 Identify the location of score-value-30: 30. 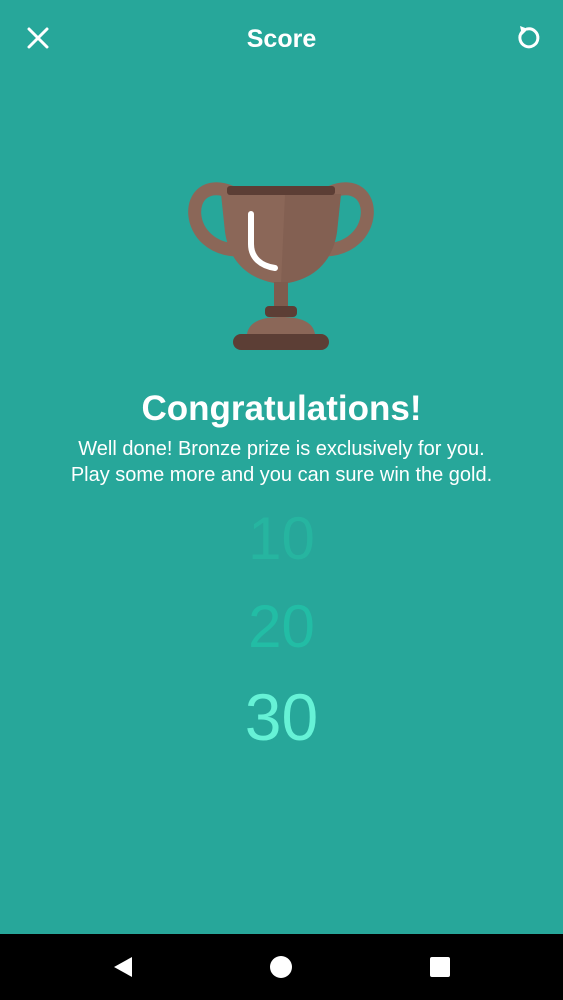
(281, 717).